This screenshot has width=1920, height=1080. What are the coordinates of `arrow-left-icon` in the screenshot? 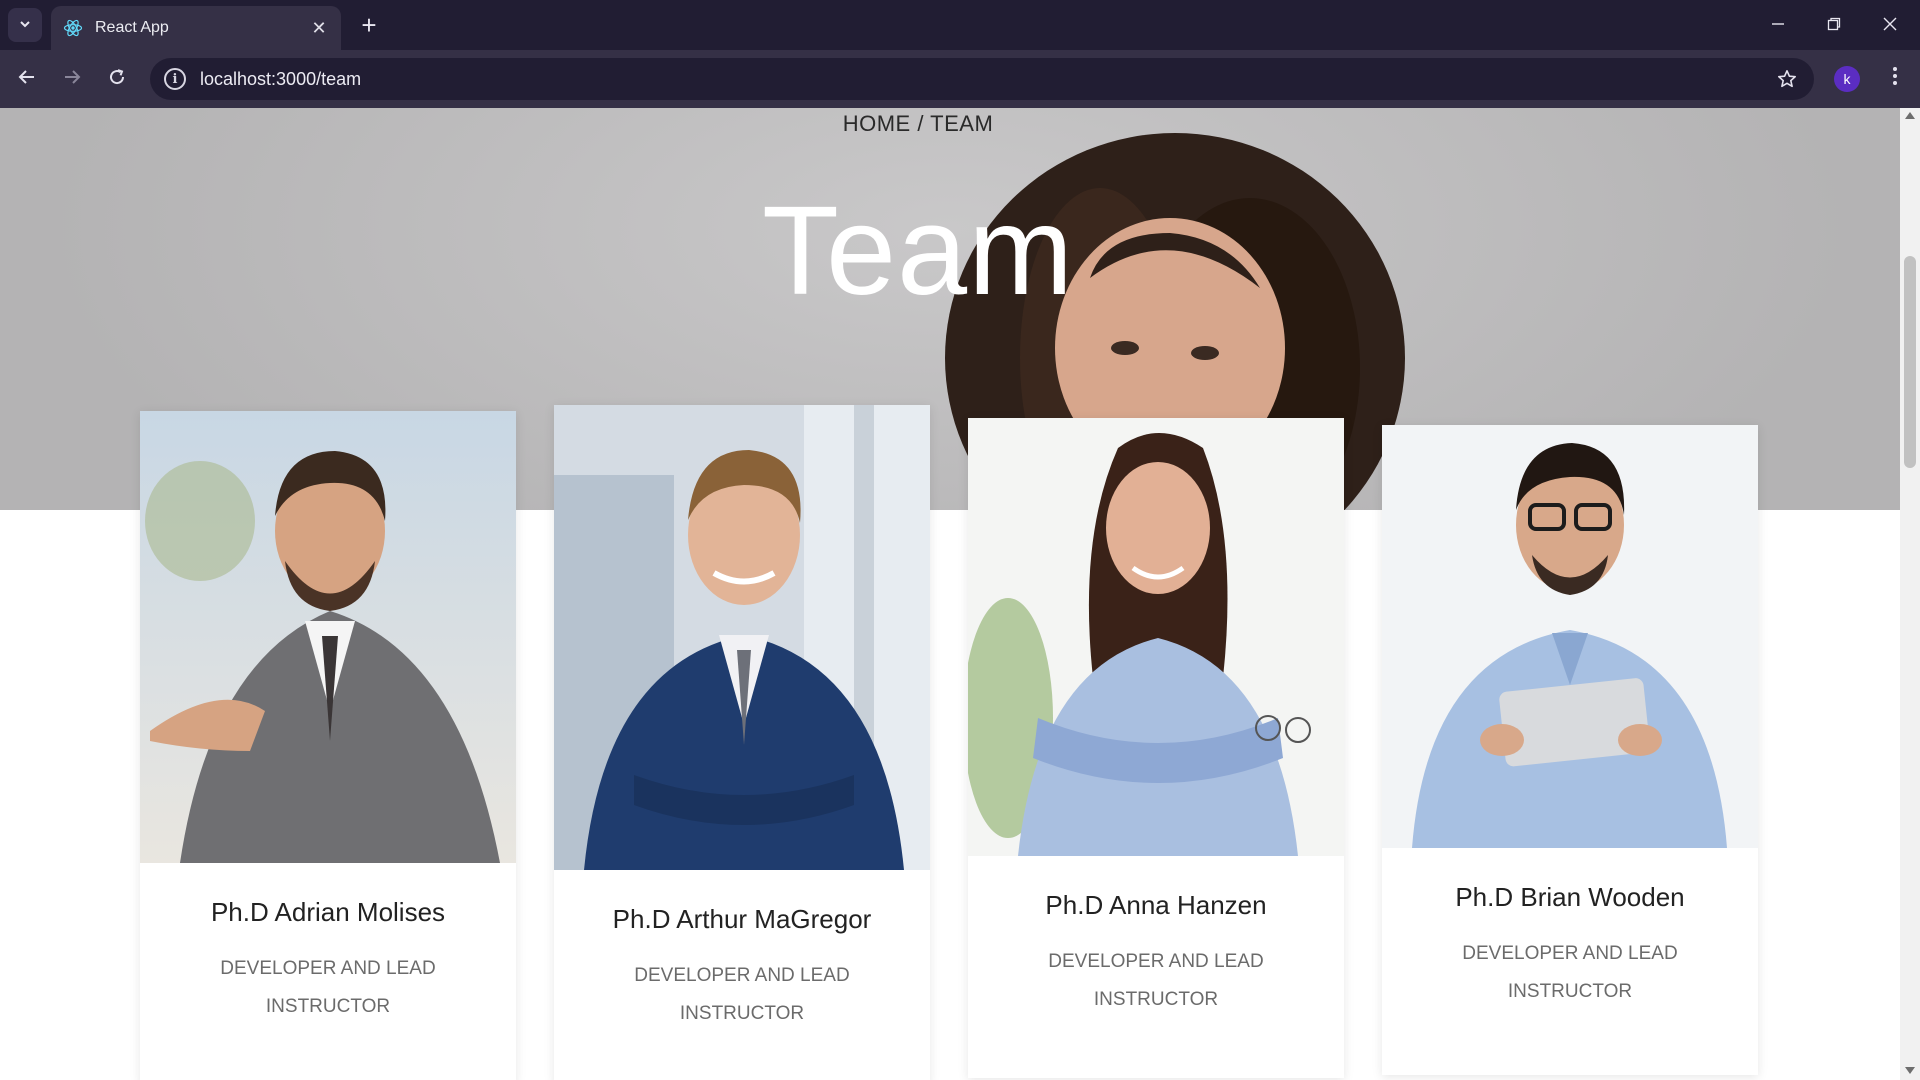 It's located at (27, 79).